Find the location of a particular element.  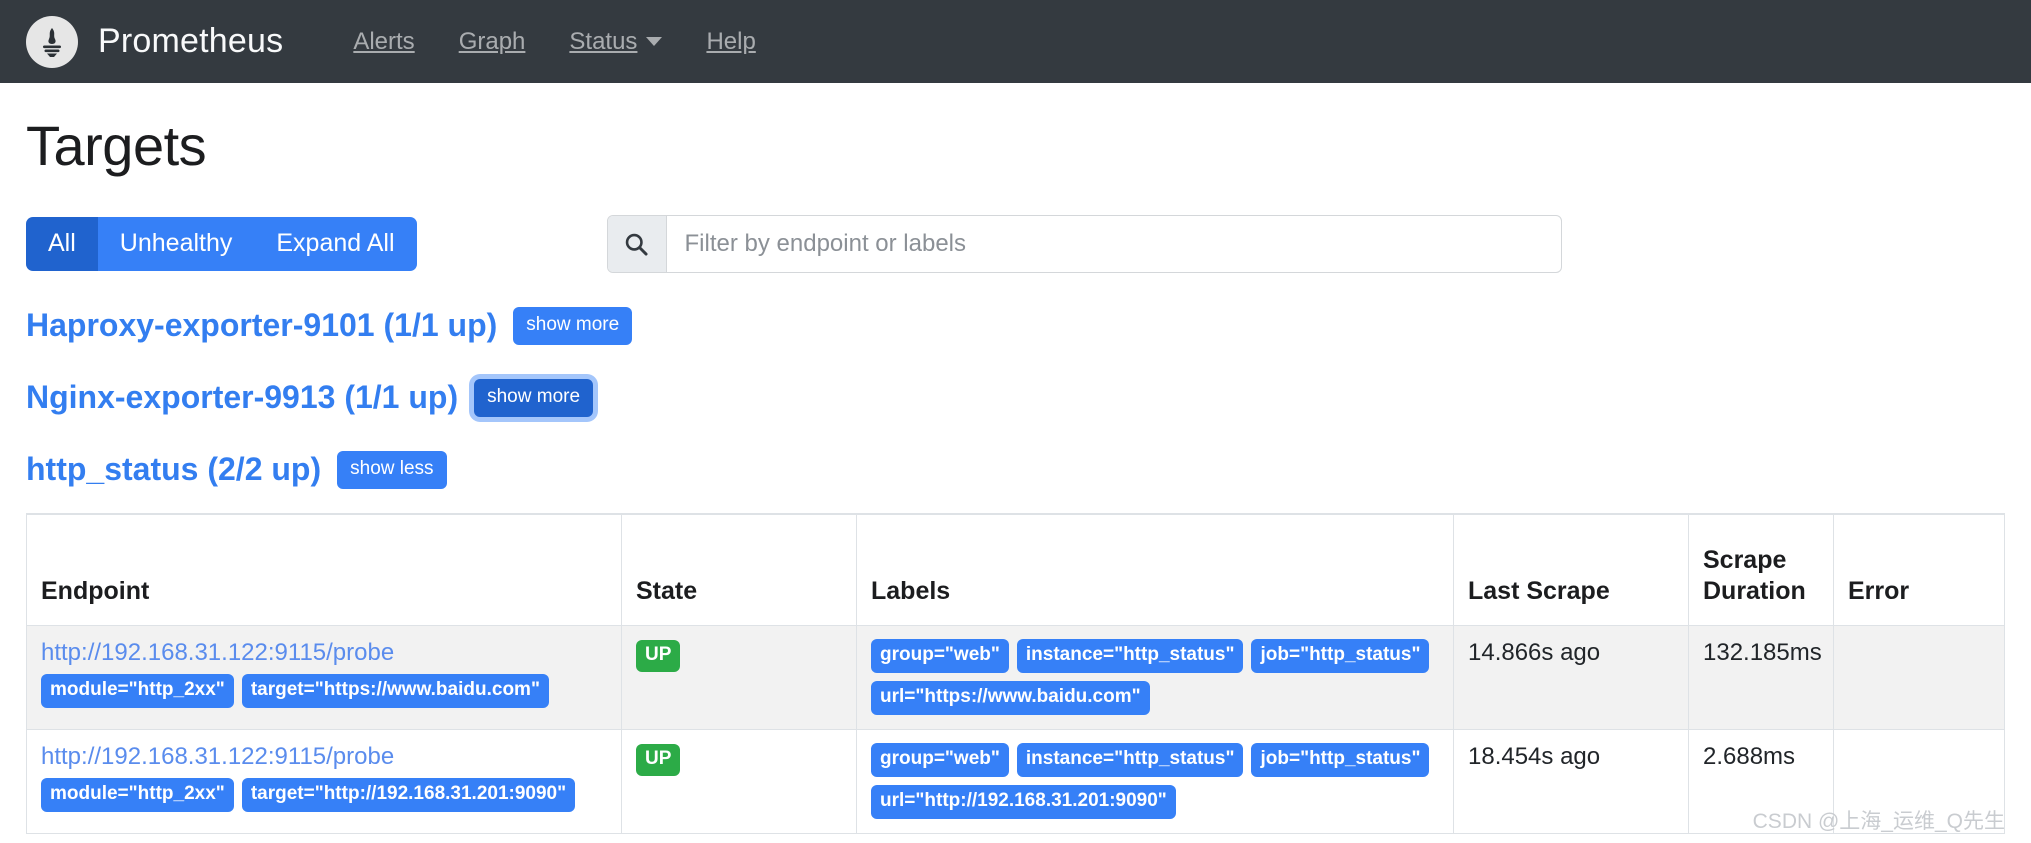

chevron-down-icon is located at coordinates (654, 41).